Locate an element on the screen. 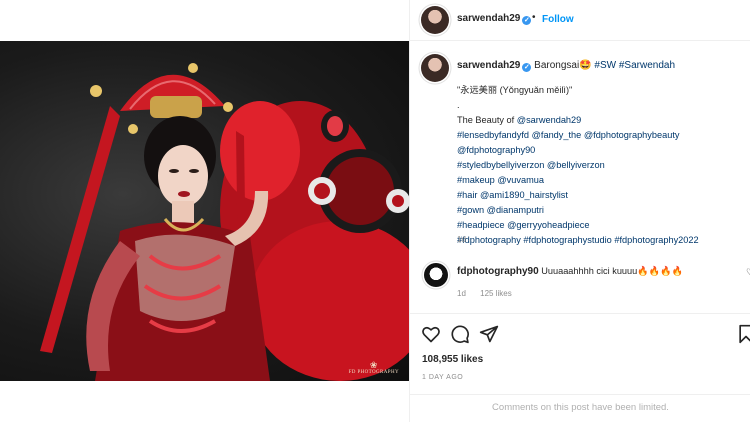  post-age: 1 DAY AGO is located at coordinates (442, 377).